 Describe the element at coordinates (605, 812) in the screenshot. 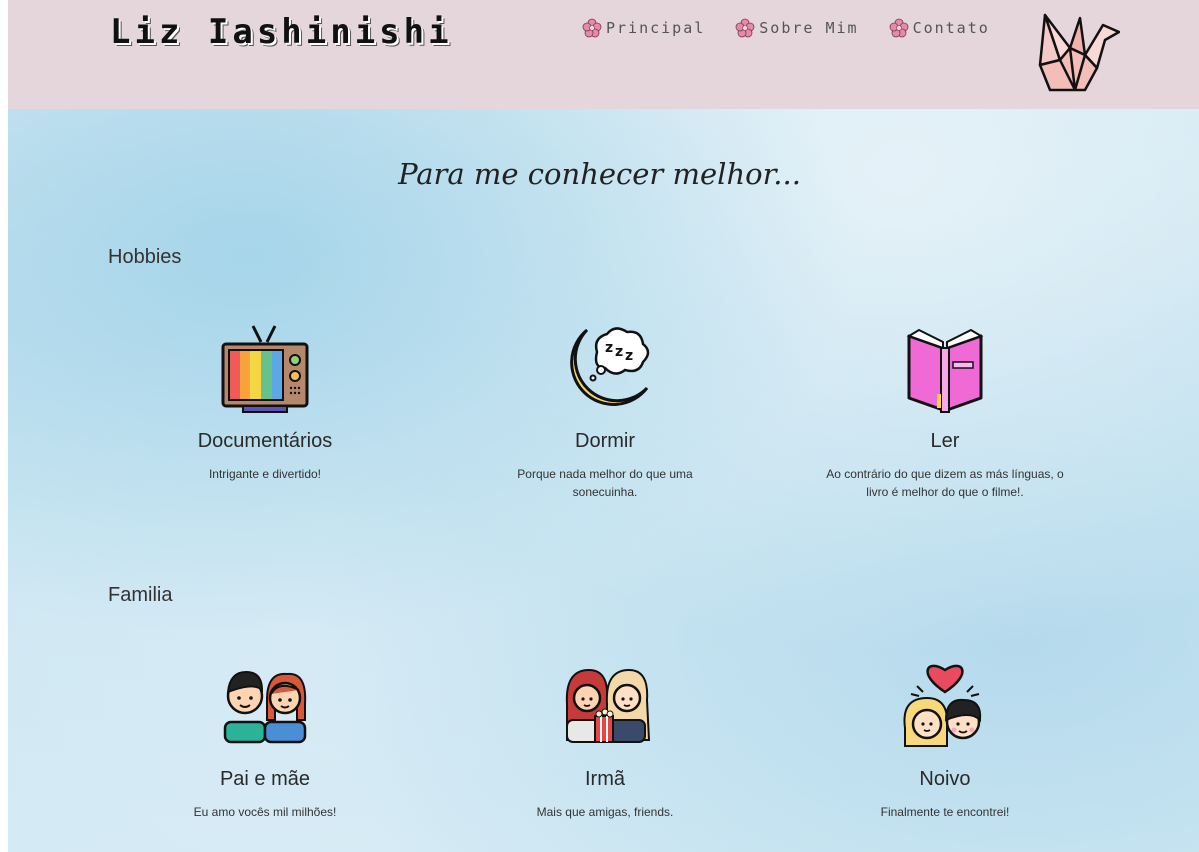

I see `card-description: Mais que amigas, friends.` at that location.